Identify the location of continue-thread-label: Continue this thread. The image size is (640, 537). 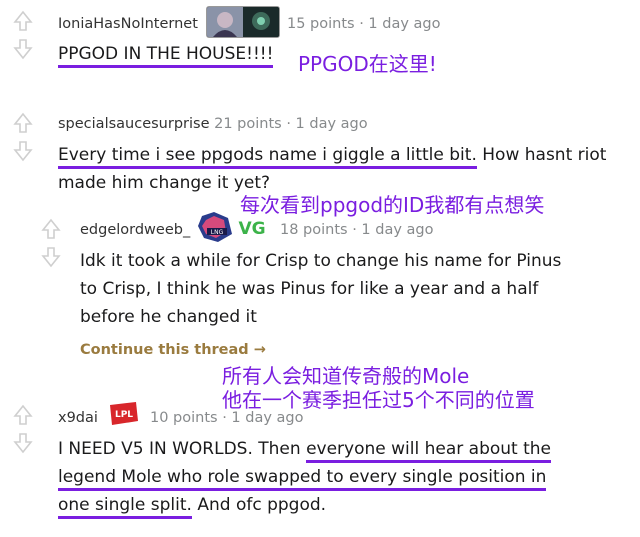
(164, 350).